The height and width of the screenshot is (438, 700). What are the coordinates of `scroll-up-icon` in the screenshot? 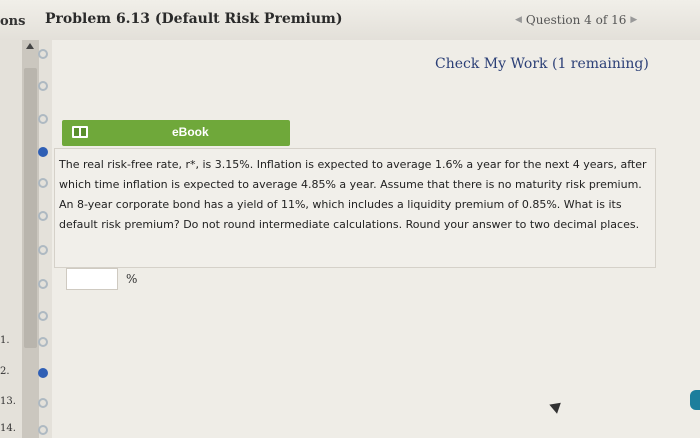 It's located at (30, 46).